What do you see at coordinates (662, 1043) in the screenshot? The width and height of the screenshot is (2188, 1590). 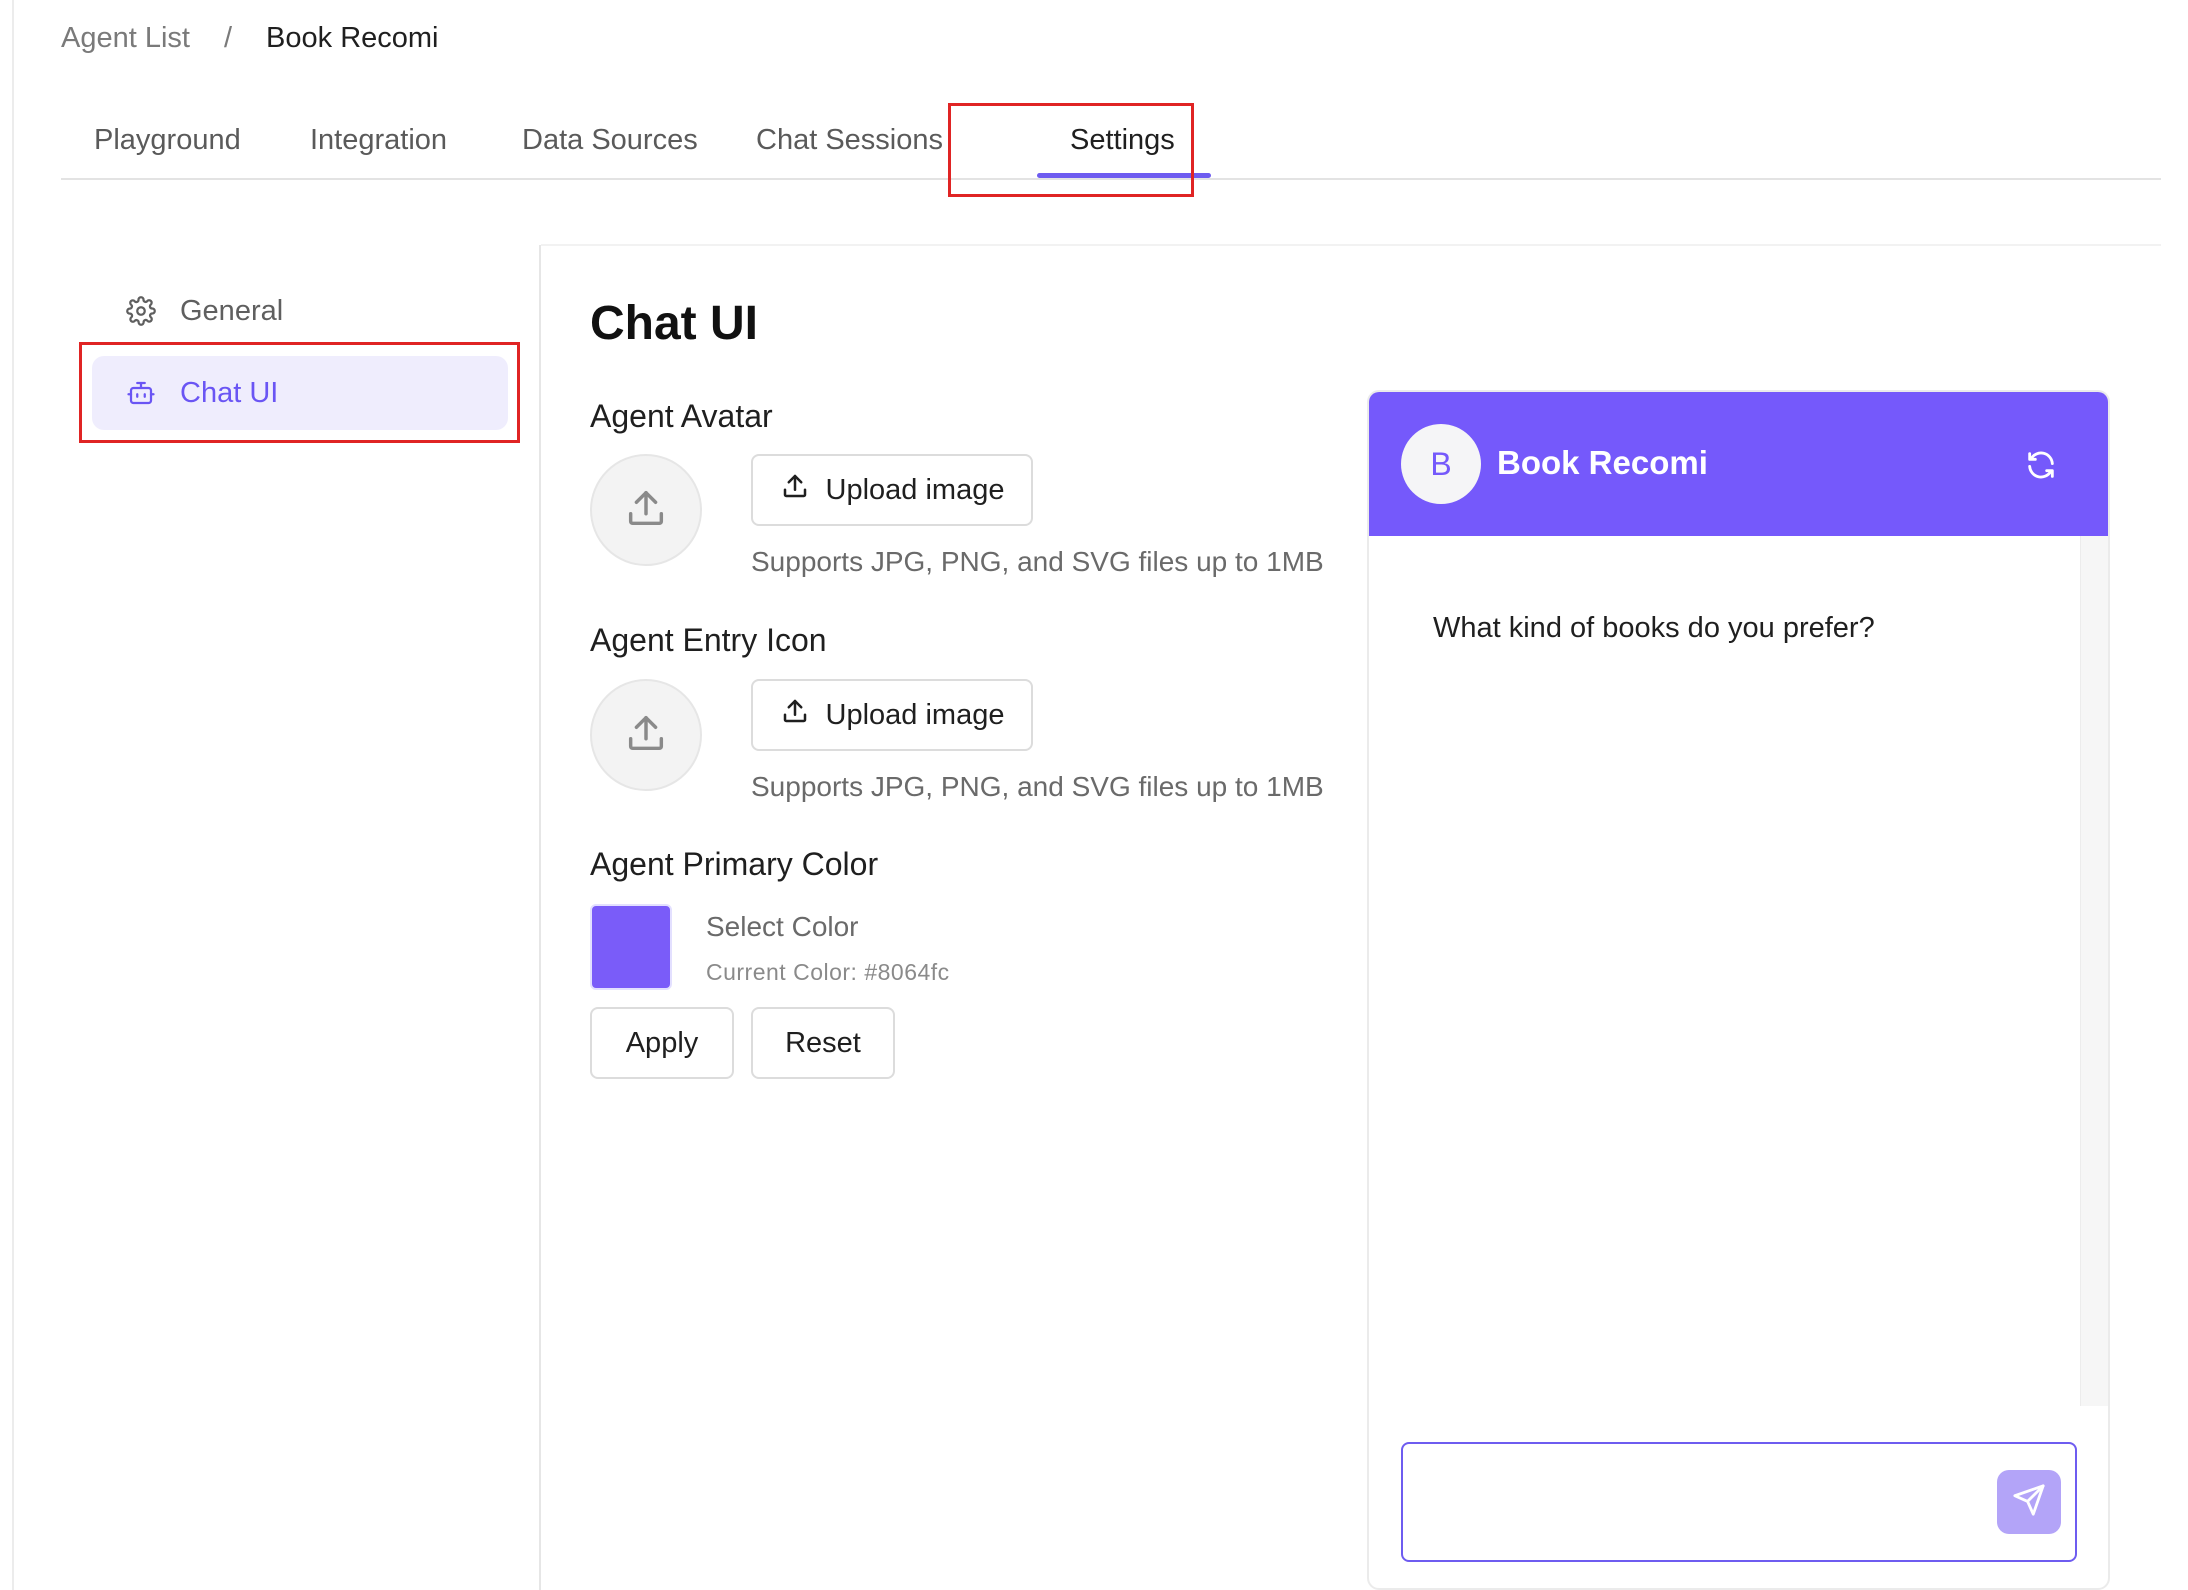 I see `apply-button: Apply` at bounding box center [662, 1043].